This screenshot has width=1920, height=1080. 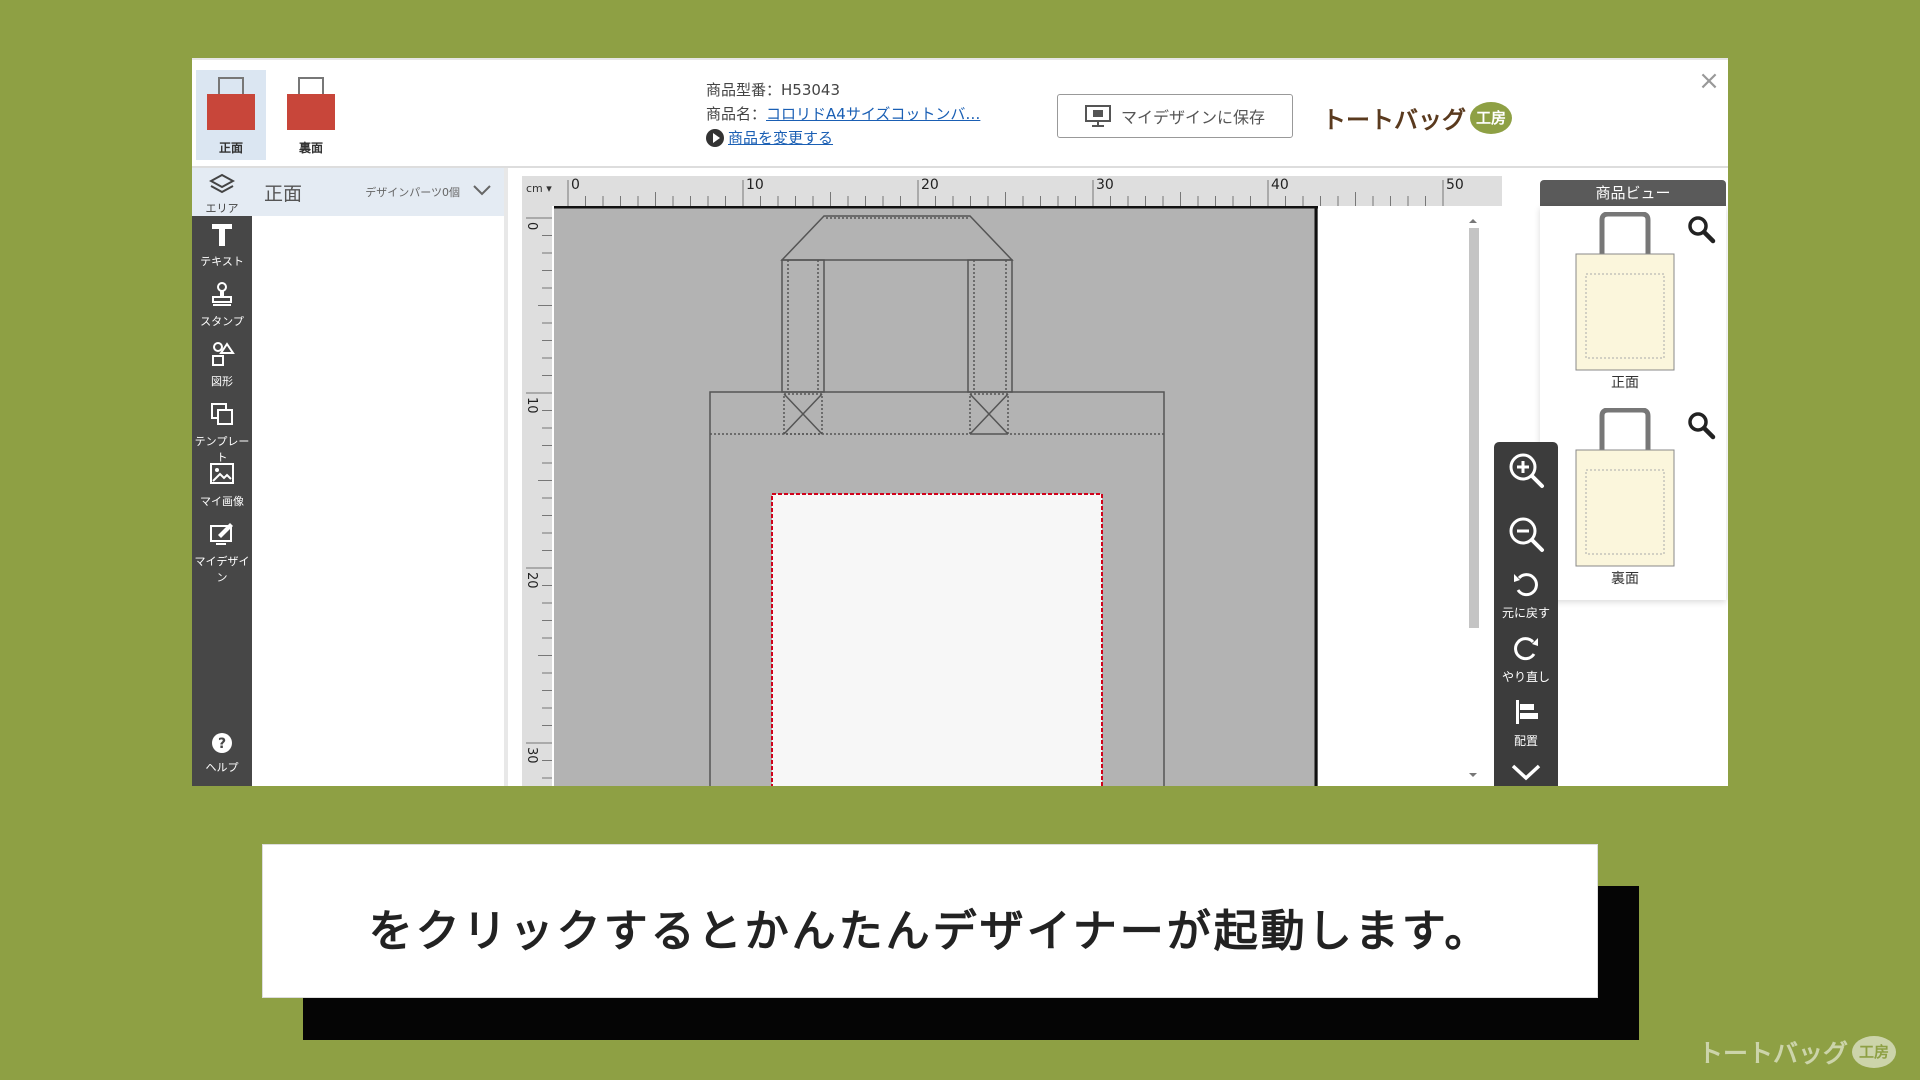 I want to click on stamp-tool-label: スタンプ, so click(x=222, y=321).